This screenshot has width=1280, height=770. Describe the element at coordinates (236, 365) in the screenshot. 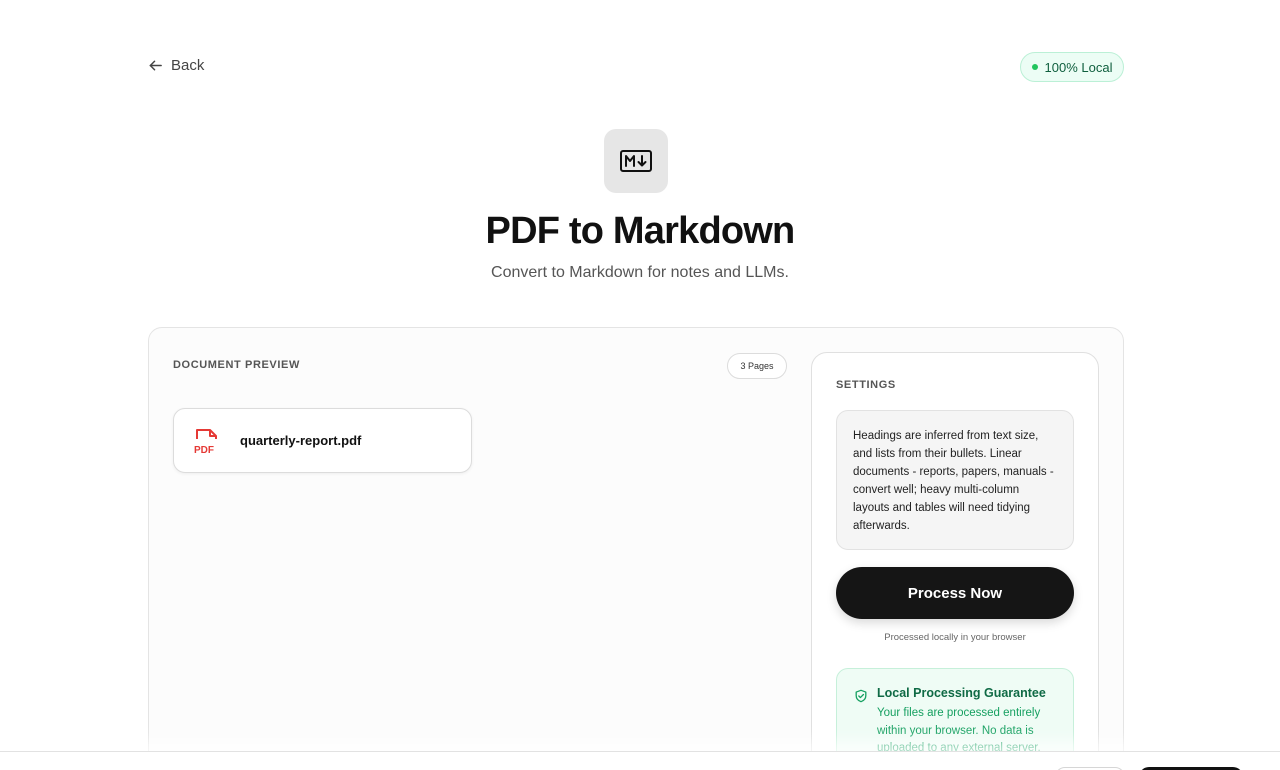

I see `document-preview-heading: DOCUMENT PREVIEW` at that location.